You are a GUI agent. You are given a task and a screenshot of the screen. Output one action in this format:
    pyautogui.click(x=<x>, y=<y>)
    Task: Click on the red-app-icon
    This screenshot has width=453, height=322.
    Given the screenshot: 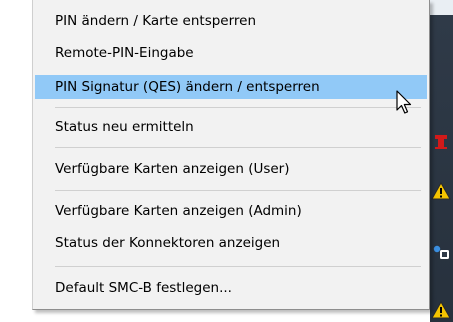 What is the action you would take?
    pyautogui.click(x=441, y=142)
    